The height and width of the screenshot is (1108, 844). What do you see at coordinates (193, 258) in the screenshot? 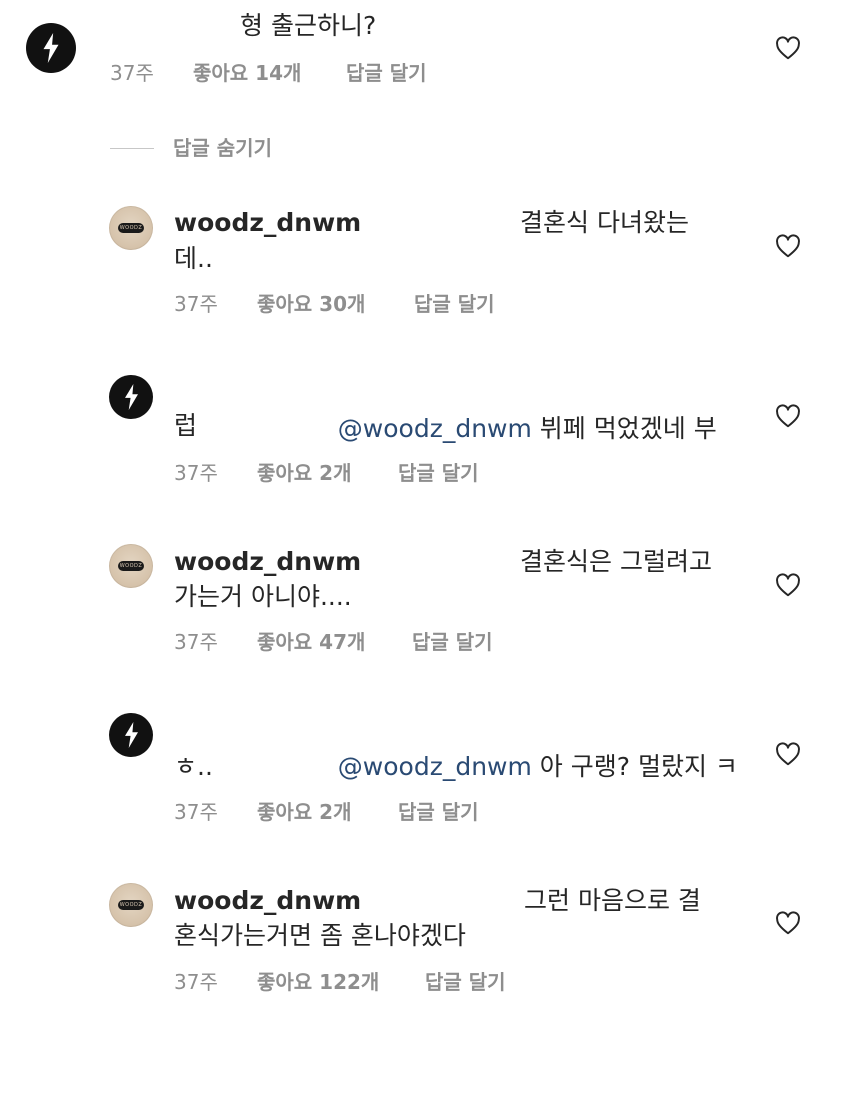
I see `comment-text-continued: 데..` at bounding box center [193, 258].